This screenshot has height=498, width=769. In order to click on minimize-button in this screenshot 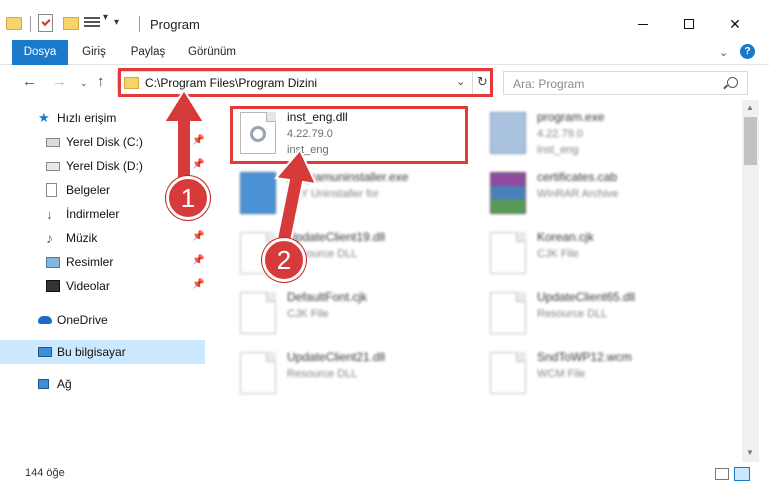, I will do `click(643, 24)`.